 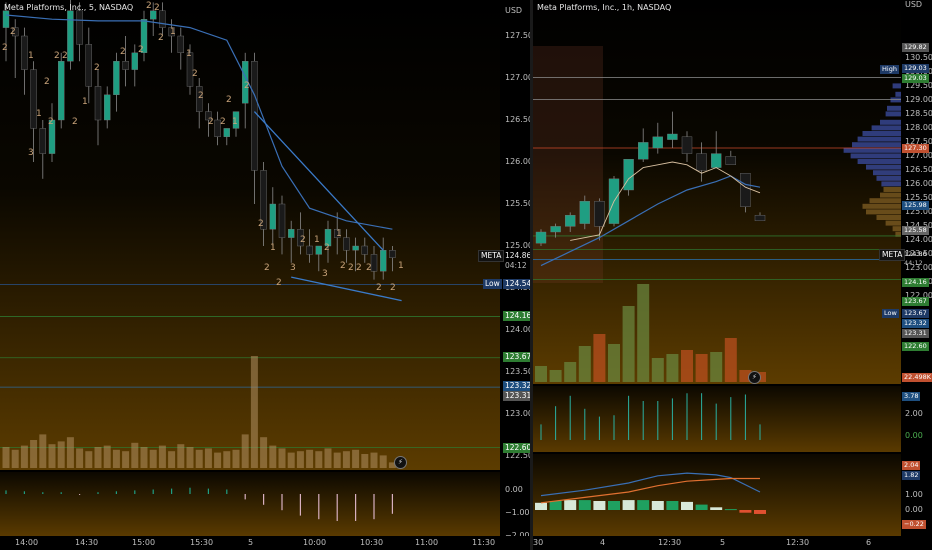 What do you see at coordinates (400, 462) in the screenshot?
I see `left-flash-icon: ⚡` at bounding box center [400, 462].